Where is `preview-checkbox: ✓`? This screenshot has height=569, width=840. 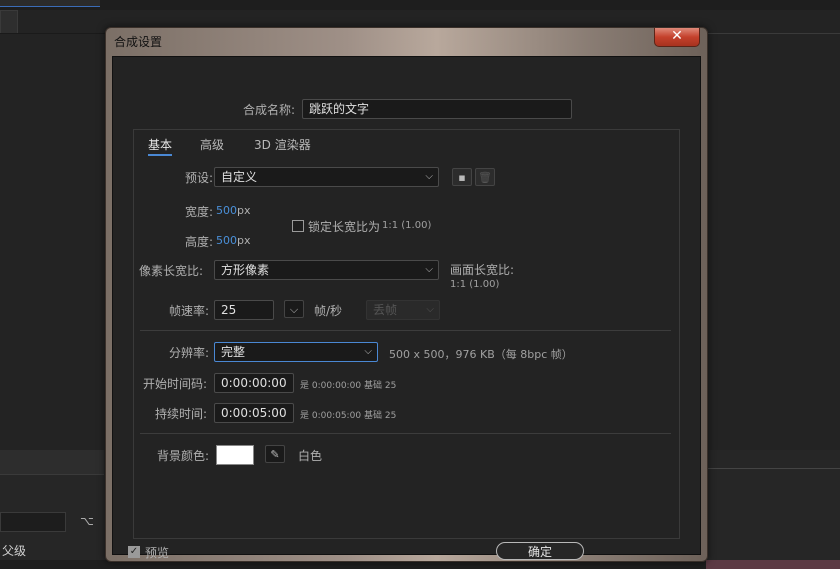 preview-checkbox: ✓ is located at coordinates (134, 552).